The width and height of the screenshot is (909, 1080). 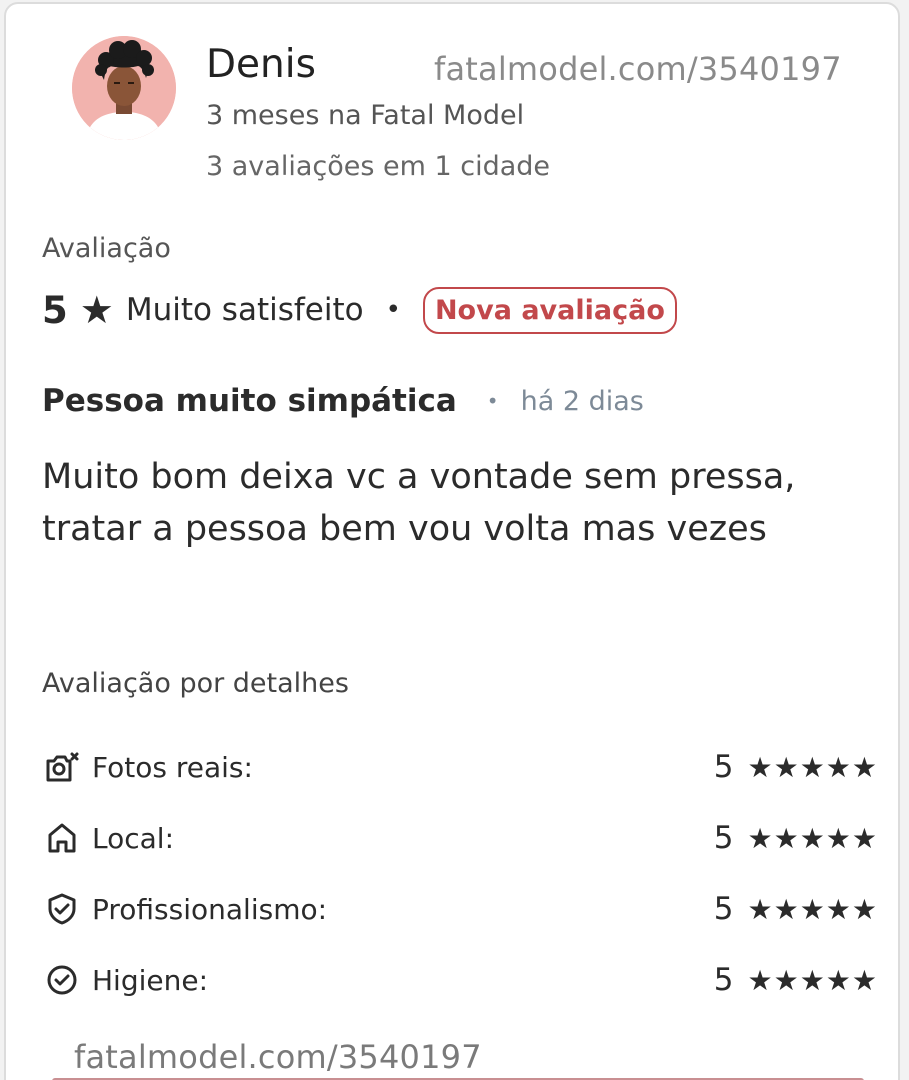 What do you see at coordinates (582, 401) in the screenshot?
I see `review-date: há 2 dias` at bounding box center [582, 401].